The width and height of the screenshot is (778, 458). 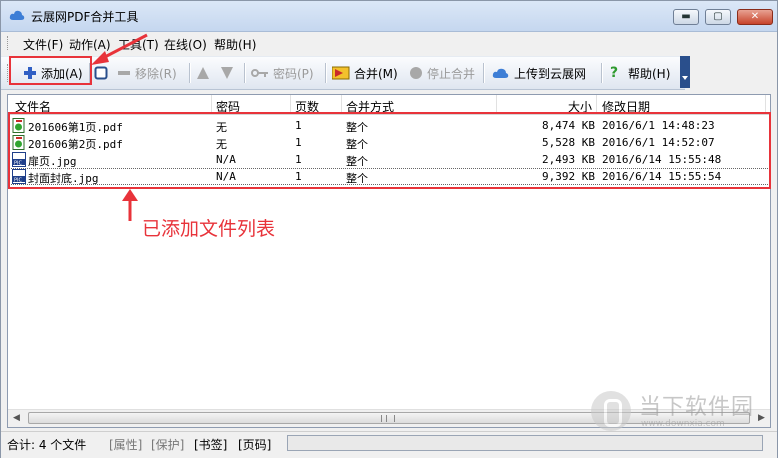 What do you see at coordinates (568, 176) in the screenshot?
I see `file-size: 9,392 KB` at bounding box center [568, 176].